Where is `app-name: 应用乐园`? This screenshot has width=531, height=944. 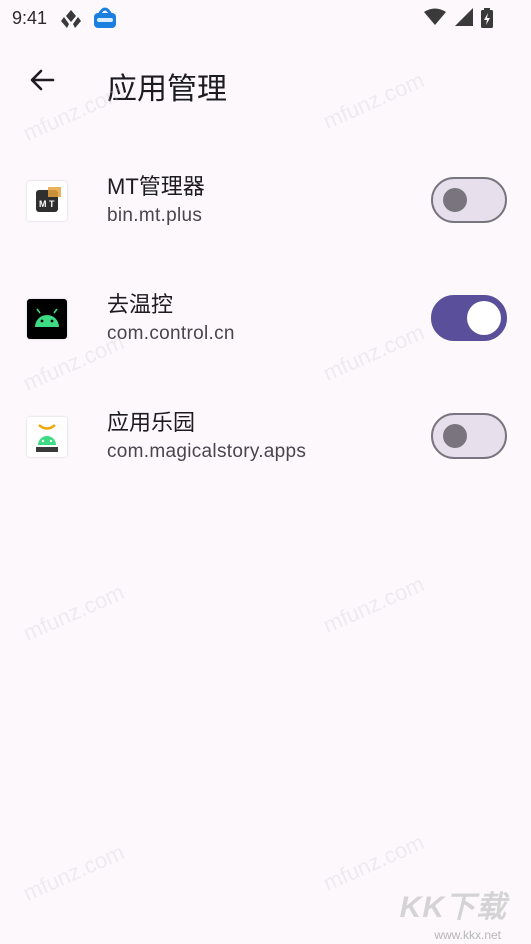 app-name: 应用乐园 is located at coordinates (151, 422).